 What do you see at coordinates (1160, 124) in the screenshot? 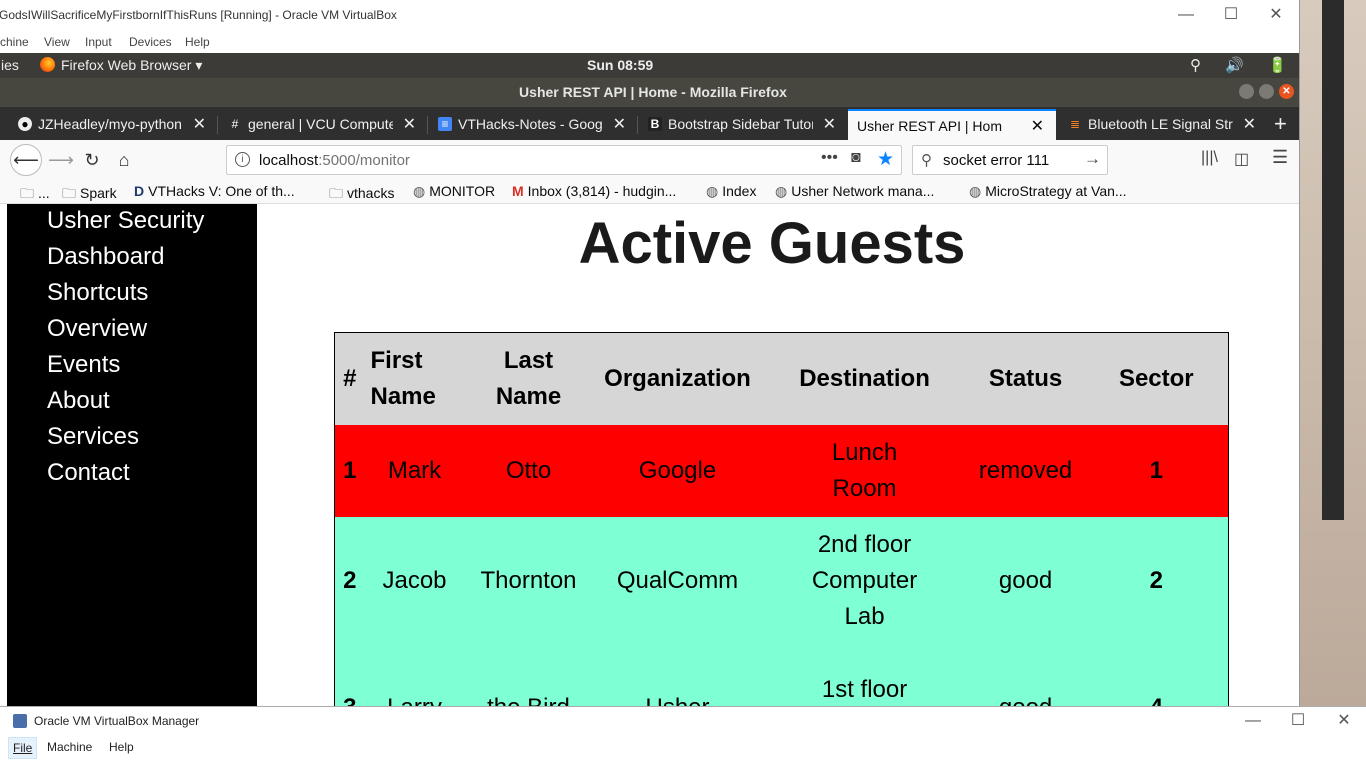
I see `tab-label: Bluetooth LE Signal Strength` at bounding box center [1160, 124].